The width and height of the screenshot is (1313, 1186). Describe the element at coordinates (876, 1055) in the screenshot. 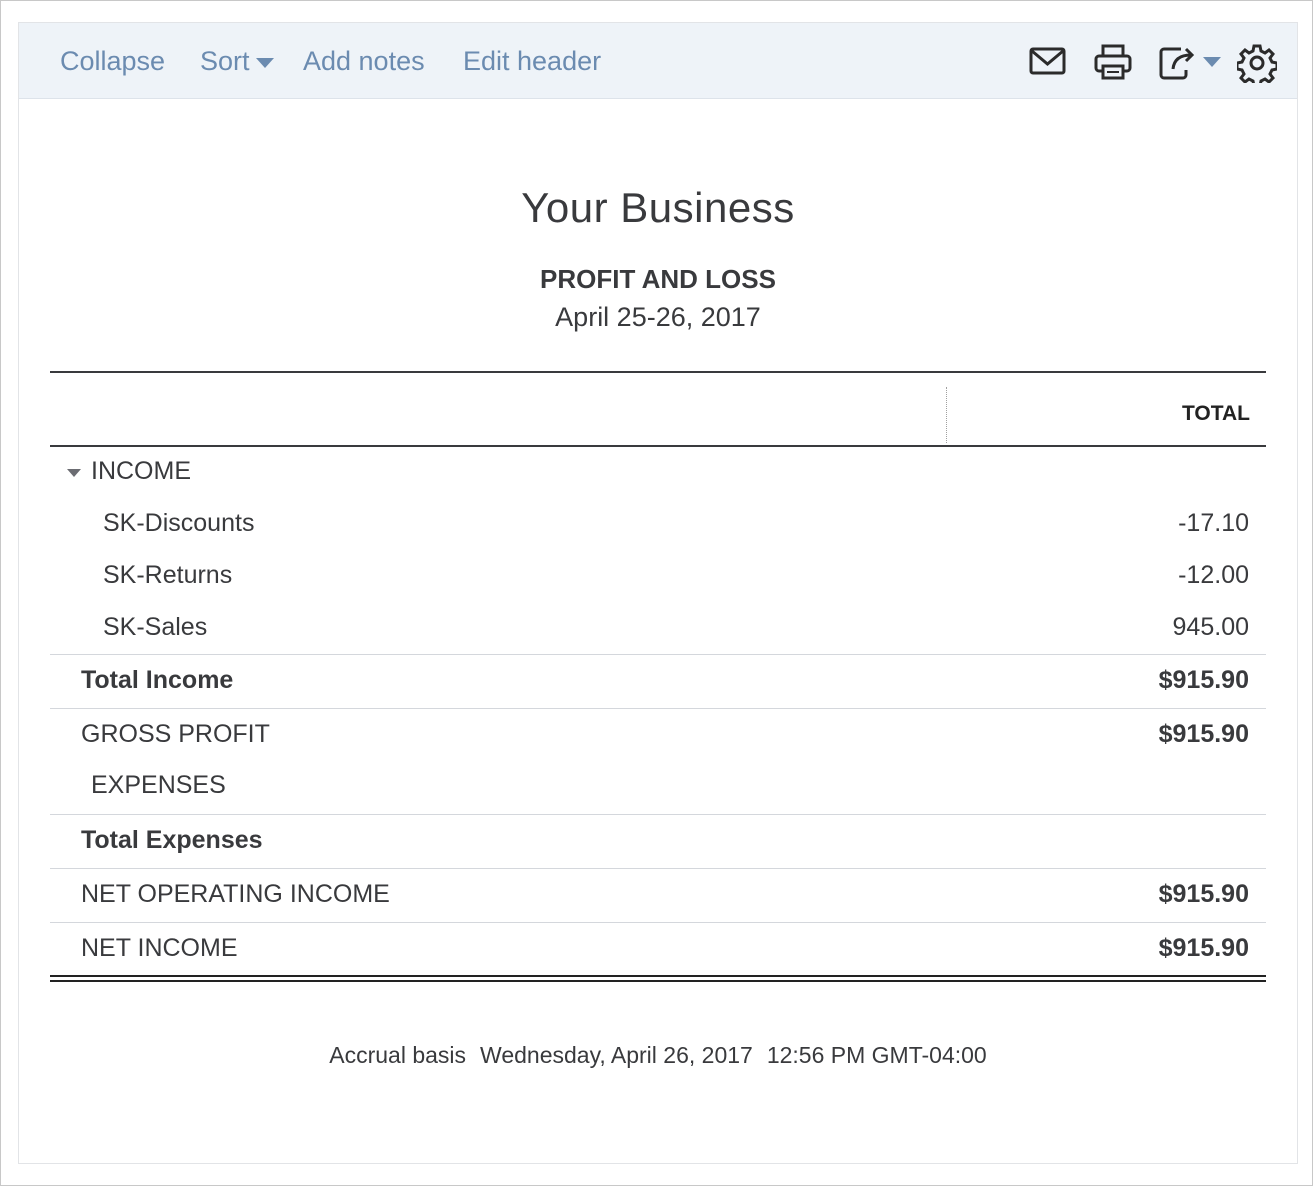

I see `footer-time: 12:56 PM GMT-04:00` at that location.